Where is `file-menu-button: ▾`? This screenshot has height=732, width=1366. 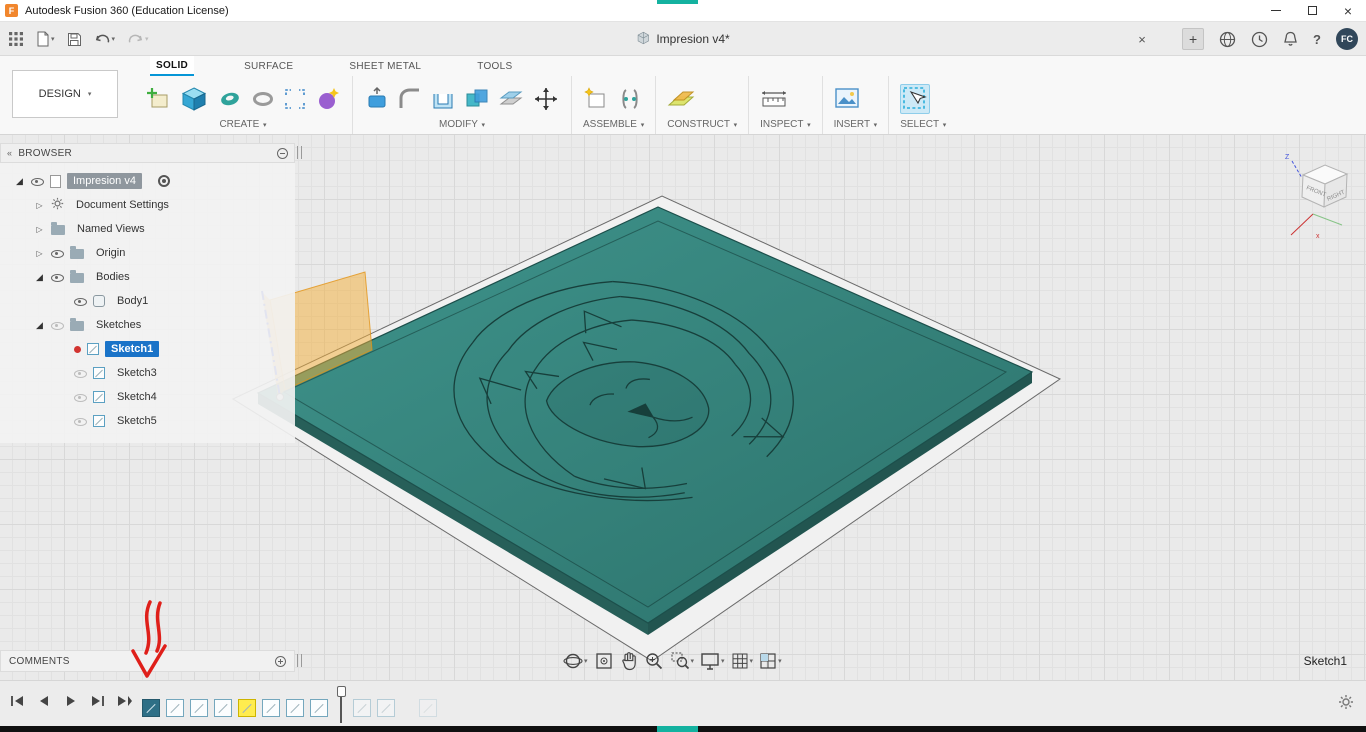 file-menu-button: ▾ is located at coordinates (45, 39).